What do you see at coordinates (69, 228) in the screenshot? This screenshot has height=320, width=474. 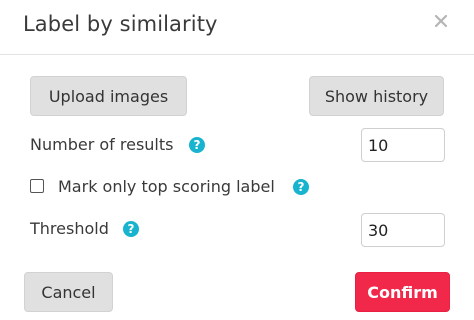 I see `threshold-label: Threshold` at bounding box center [69, 228].